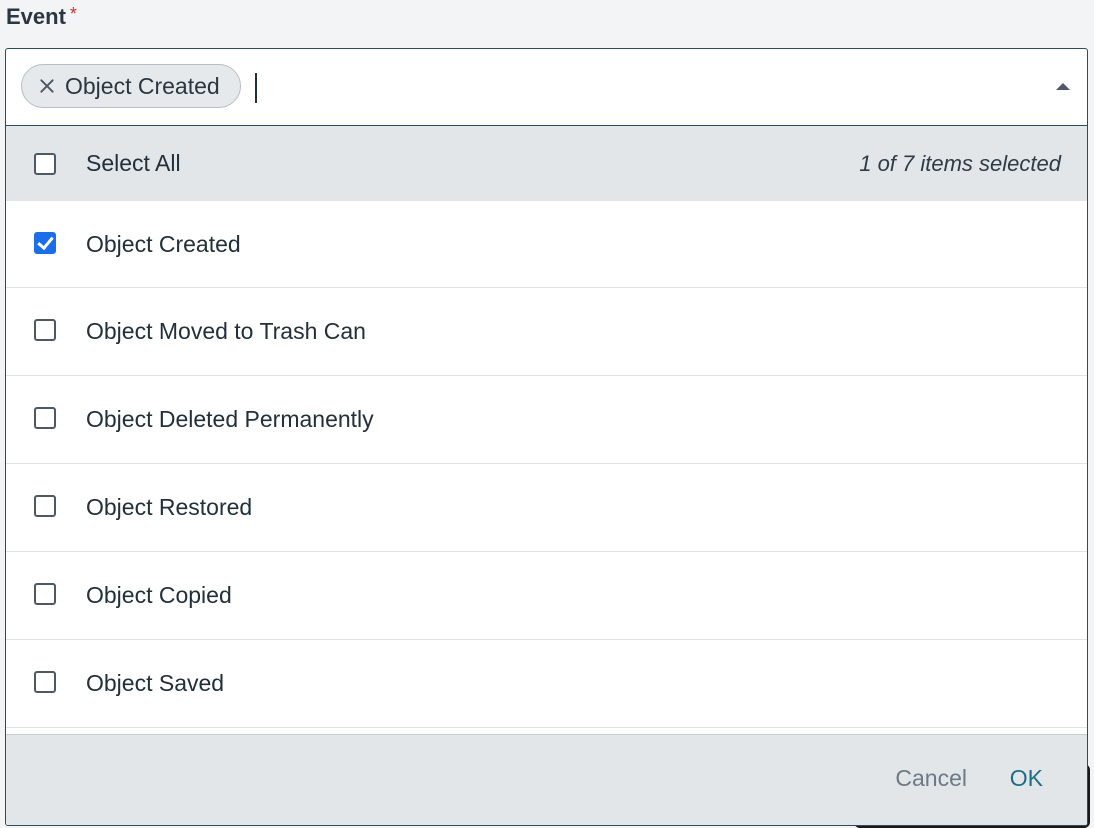 This screenshot has height=828, width=1094. I want to click on ok-button: OK, so click(1026, 778).